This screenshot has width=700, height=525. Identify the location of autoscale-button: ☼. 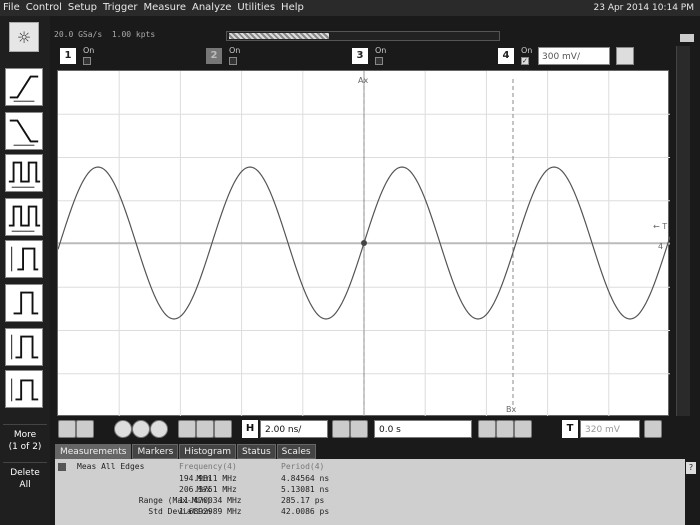
(24, 37).